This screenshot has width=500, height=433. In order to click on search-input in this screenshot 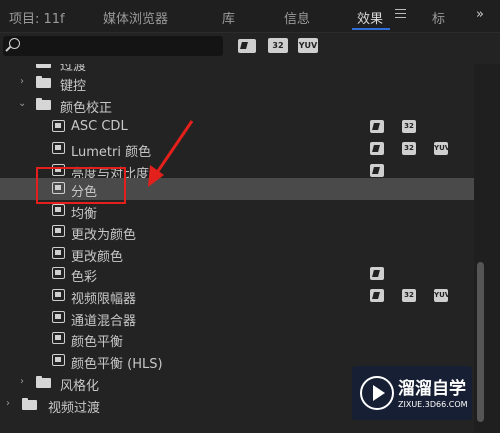, I will do `click(113, 46)`.